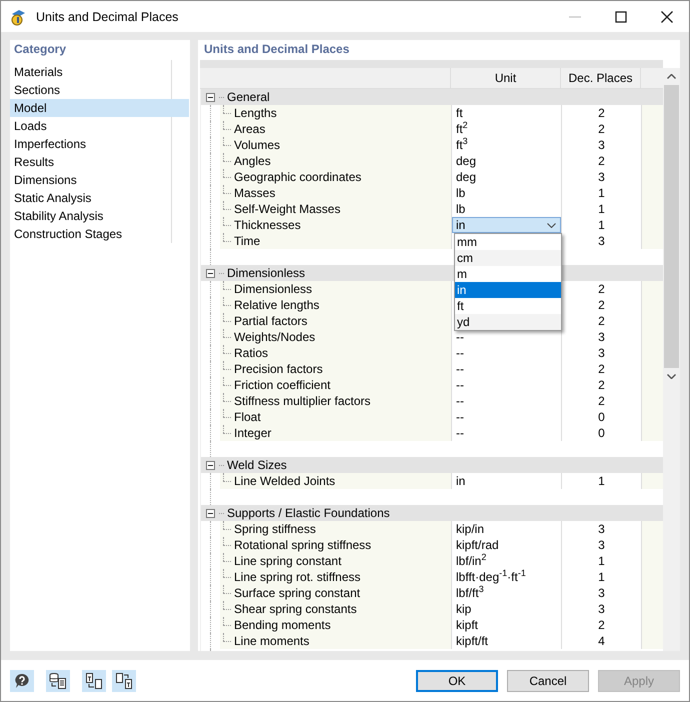  Describe the element at coordinates (253, 465) in the screenshot. I see `group-label: Weld Sizes` at that location.